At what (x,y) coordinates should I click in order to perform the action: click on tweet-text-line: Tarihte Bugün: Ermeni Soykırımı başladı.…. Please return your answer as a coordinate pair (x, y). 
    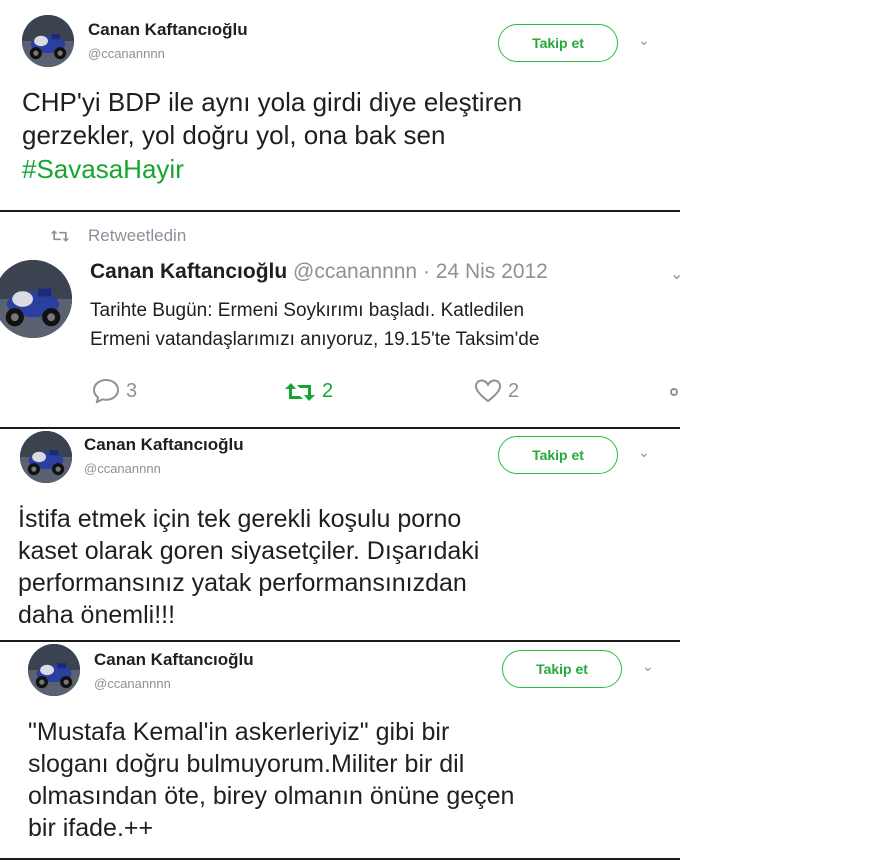
    Looking at the image, I should click on (307, 310).